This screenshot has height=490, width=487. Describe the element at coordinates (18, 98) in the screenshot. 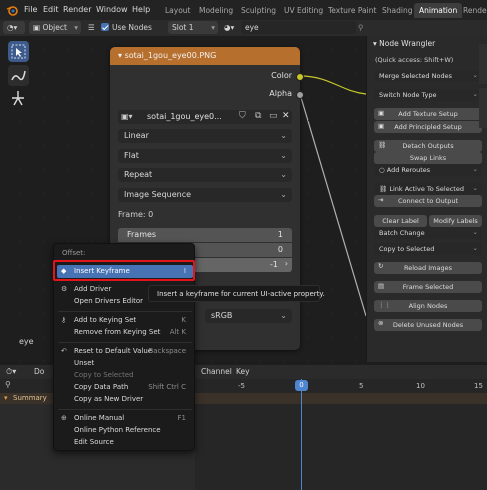

I see `transform-tool` at that location.